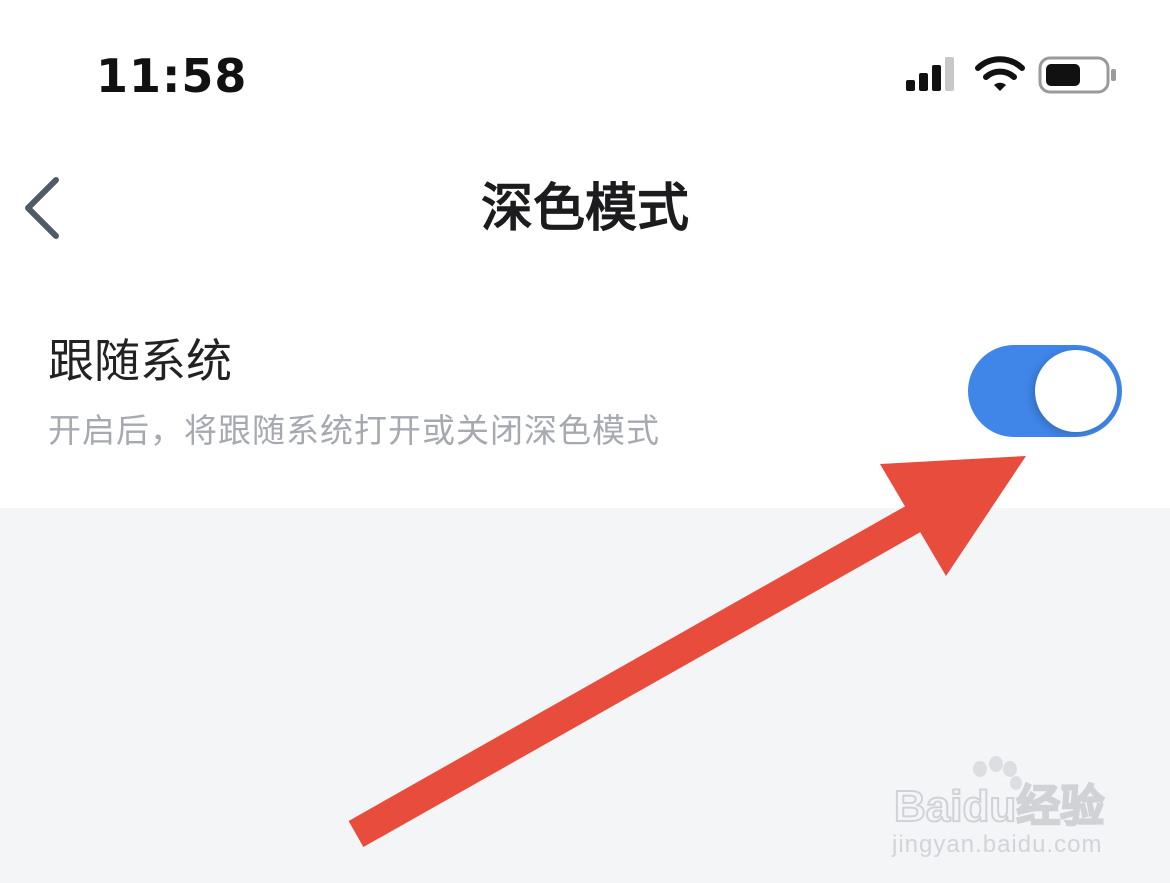 The width and height of the screenshot is (1170, 883). Describe the element at coordinates (1000, 73) in the screenshot. I see `wifi-icon` at that location.